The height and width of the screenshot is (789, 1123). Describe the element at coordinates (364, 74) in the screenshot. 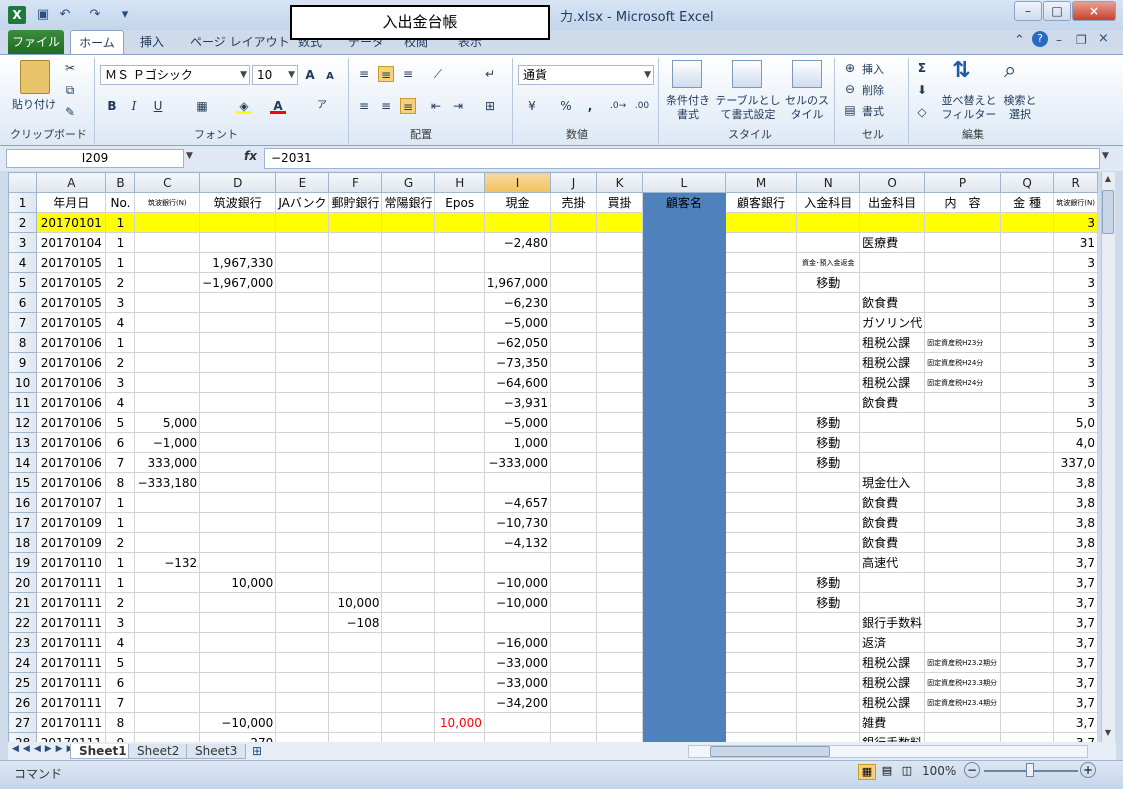

I see `align-top-icon: ≡` at that location.